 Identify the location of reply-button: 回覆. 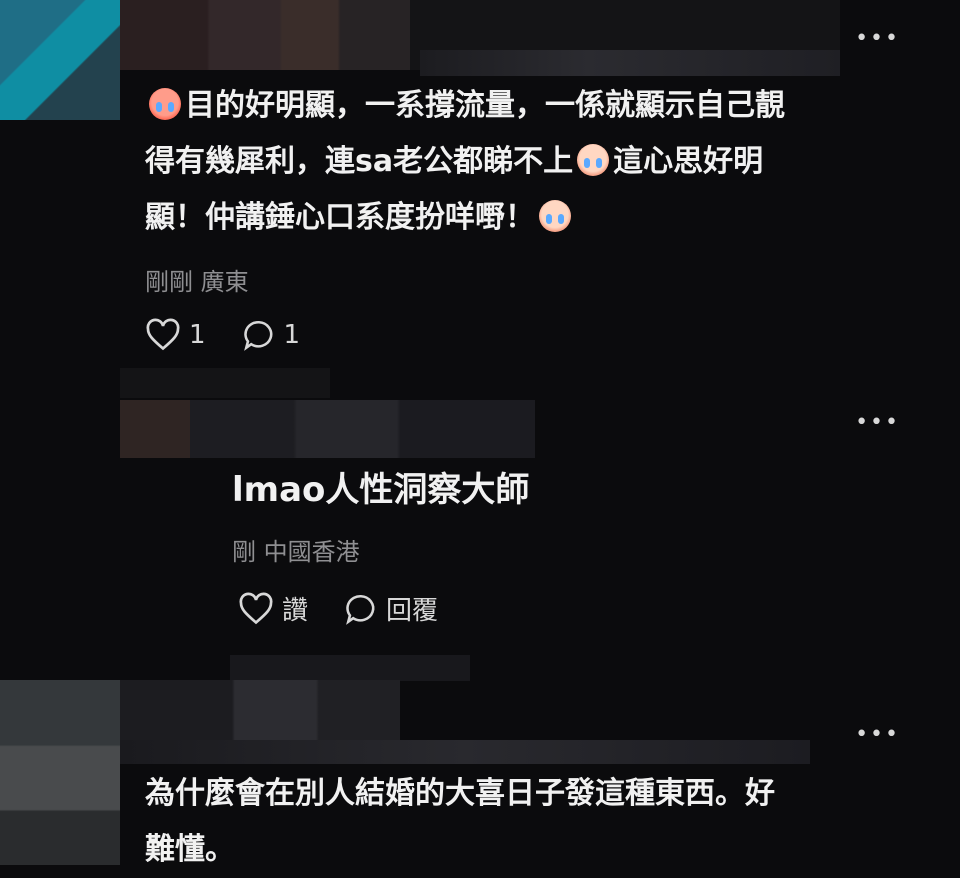
(391, 608).